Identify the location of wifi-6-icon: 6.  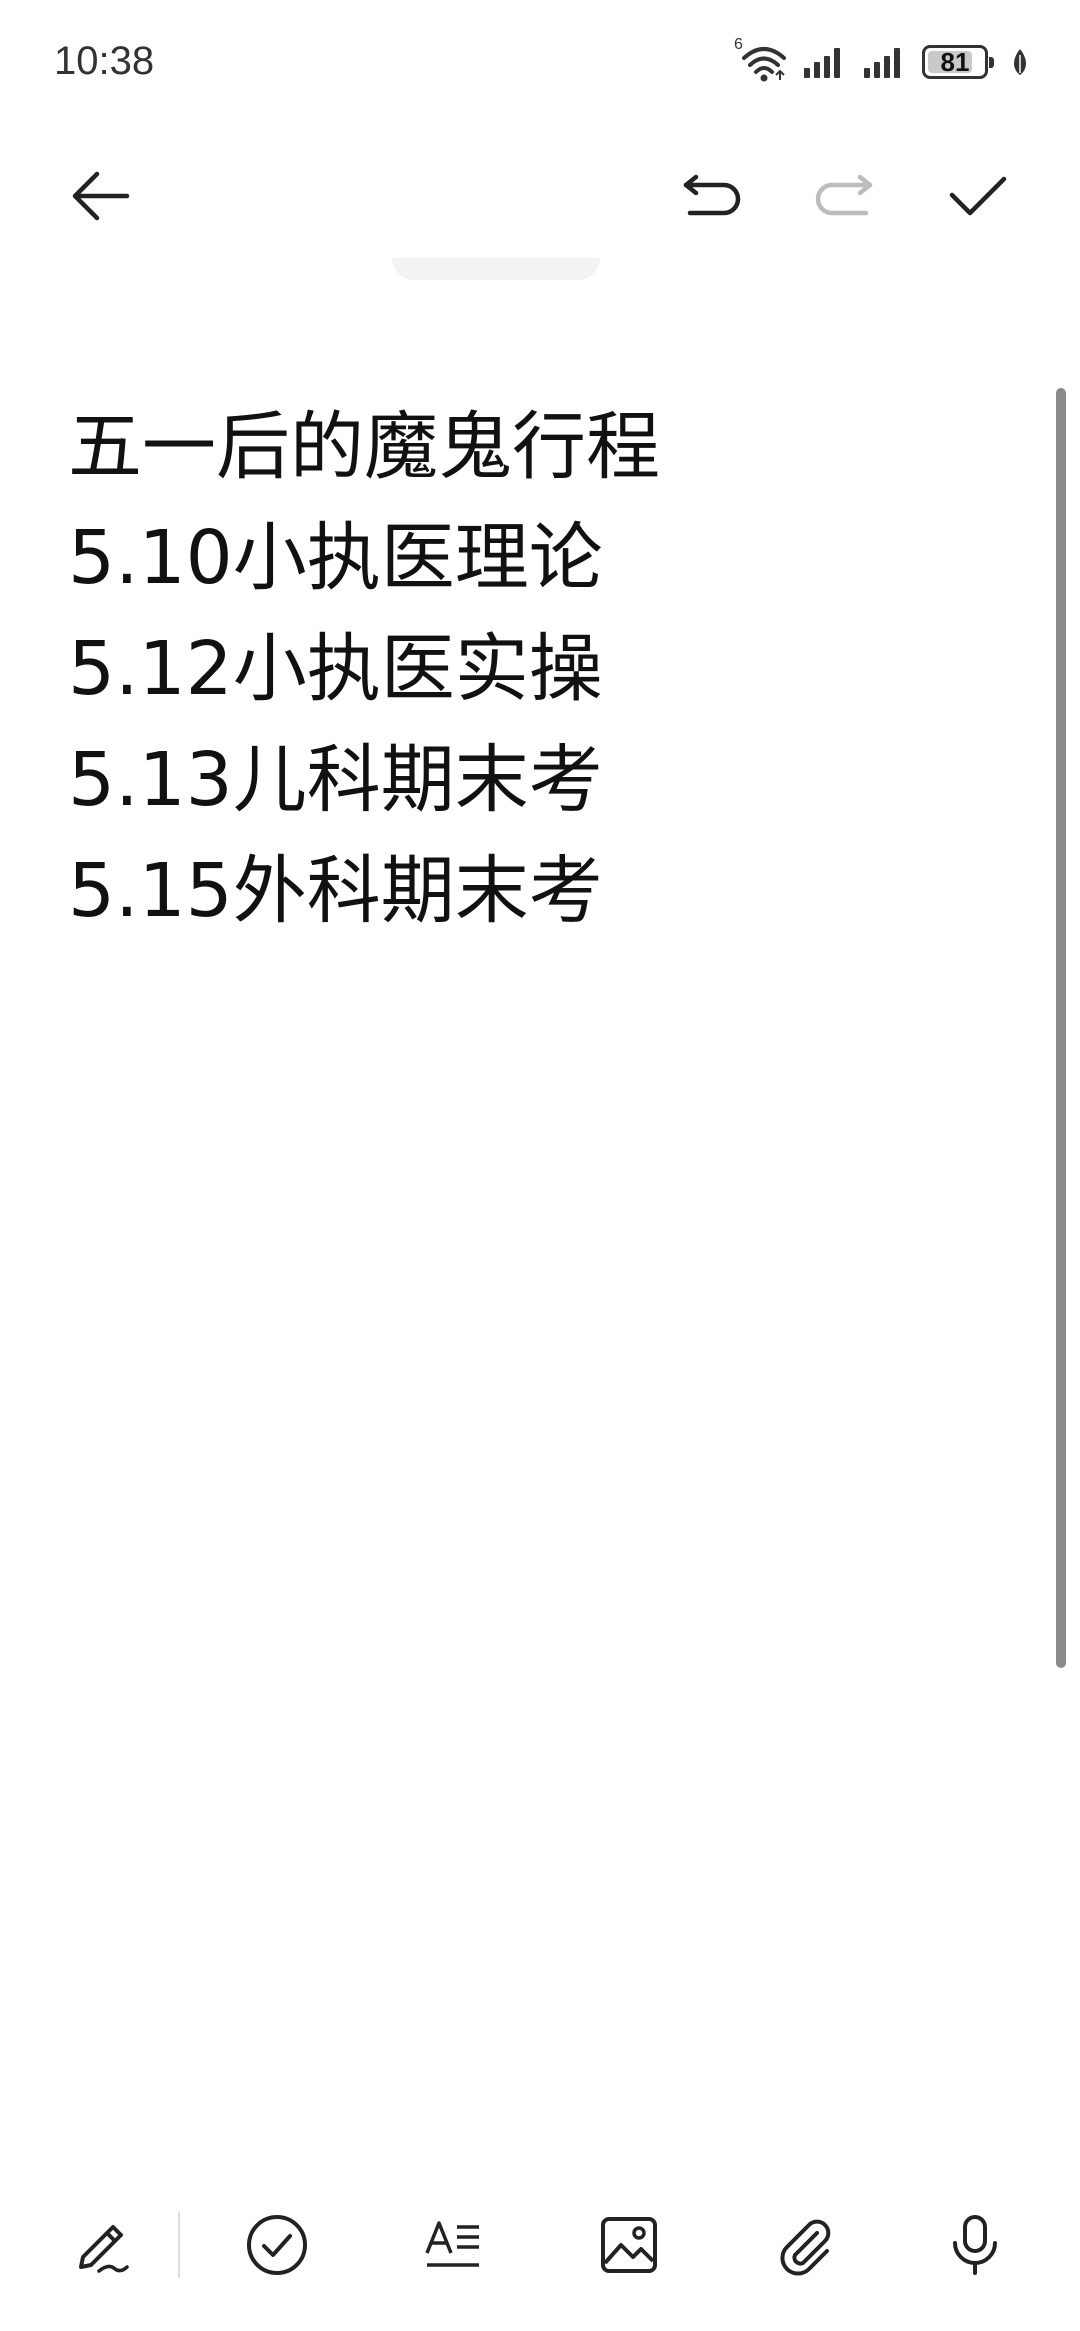
(760, 59).